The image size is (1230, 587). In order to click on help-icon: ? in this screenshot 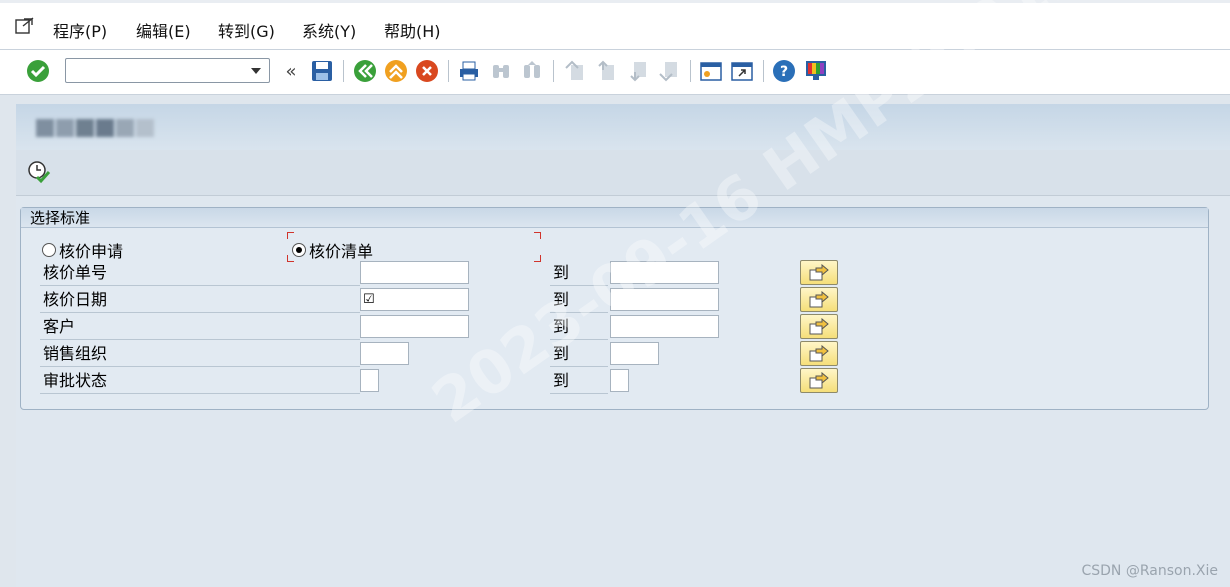, I will do `click(784, 71)`.